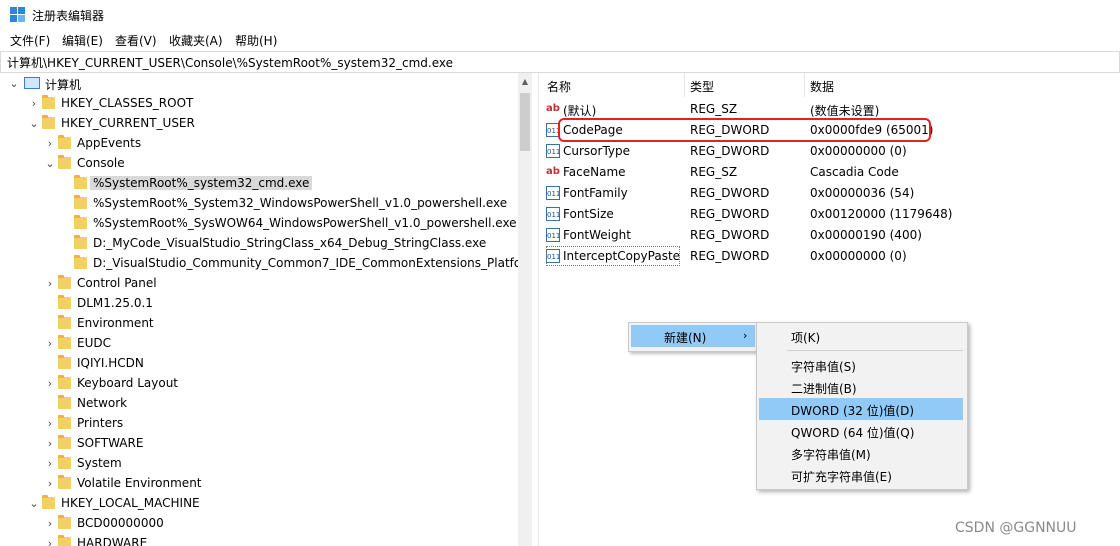 The height and width of the screenshot is (546, 1120). Describe the element at coordinates (595, 193) in the screenshot. I see `value-name: FontFamily` at that location.